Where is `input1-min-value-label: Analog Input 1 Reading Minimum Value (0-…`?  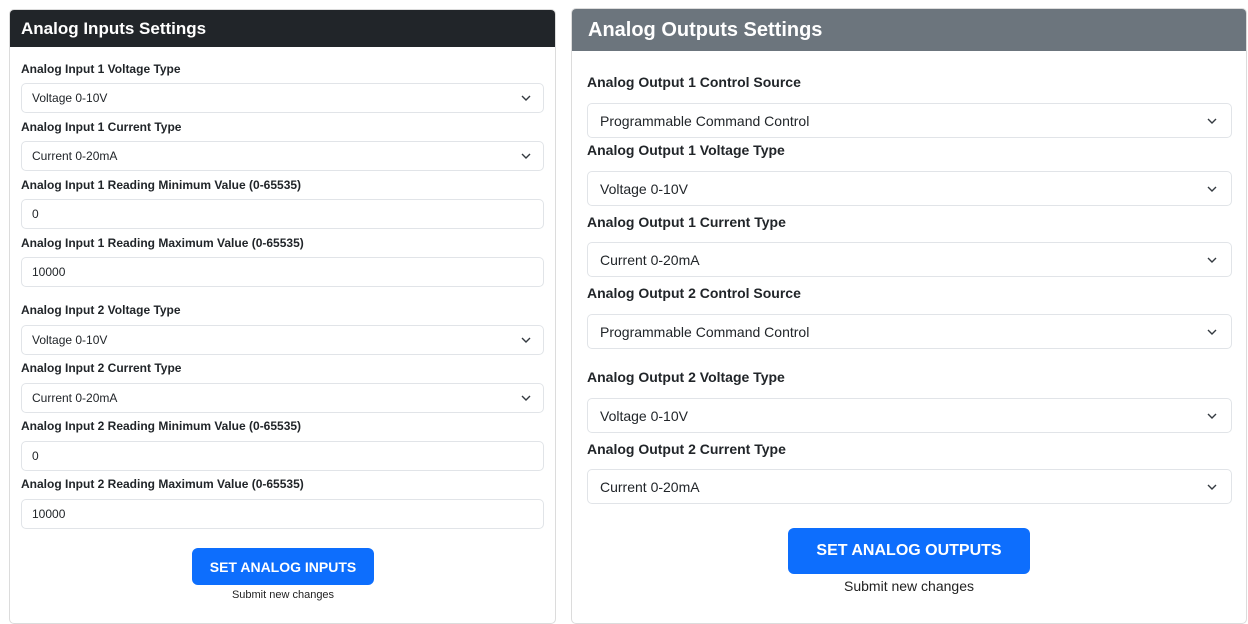 input1-min-value-label: Analog Input 1 Reading Minimum Value (0-… is located at coordinates (161, 185).